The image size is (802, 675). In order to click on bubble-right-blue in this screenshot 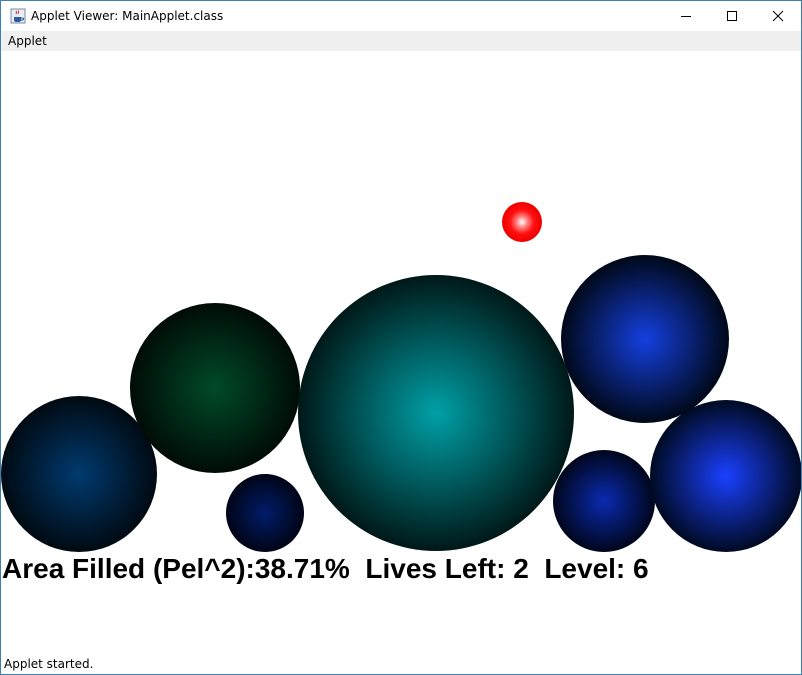, I will do `click(725, 476)`.